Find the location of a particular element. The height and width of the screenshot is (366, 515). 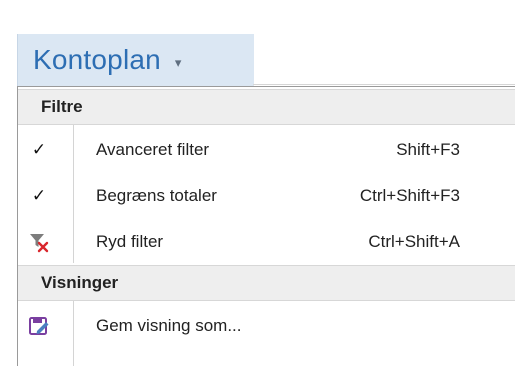

save-view-icon is located at coordinates (39, 326).